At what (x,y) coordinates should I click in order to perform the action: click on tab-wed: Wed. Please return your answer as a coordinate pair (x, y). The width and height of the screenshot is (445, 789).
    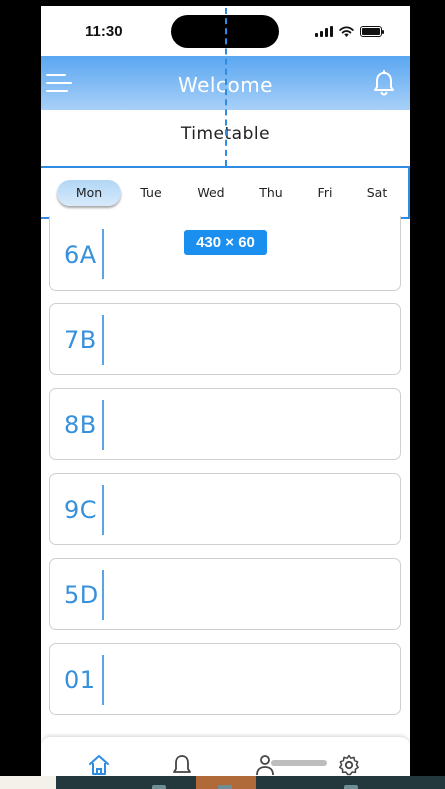
    Looking at the image, I should click on (211, 192).